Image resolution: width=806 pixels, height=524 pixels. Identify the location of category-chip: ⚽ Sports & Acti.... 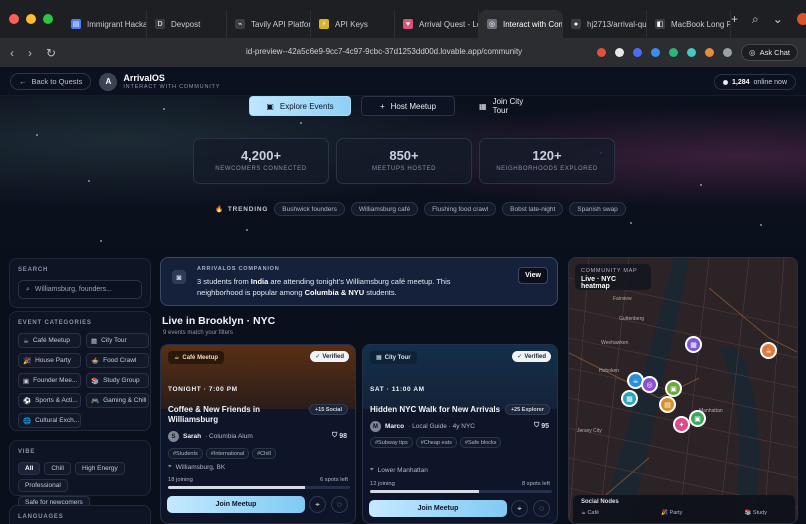
(49, 400).